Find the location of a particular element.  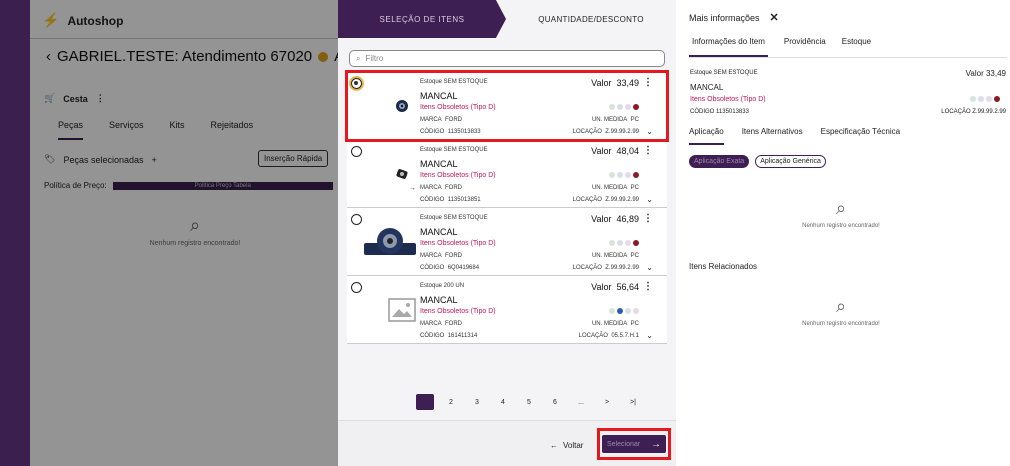

chip-aplicacao-generica: Aplicação Genérica is located at coordinates (790, 161).